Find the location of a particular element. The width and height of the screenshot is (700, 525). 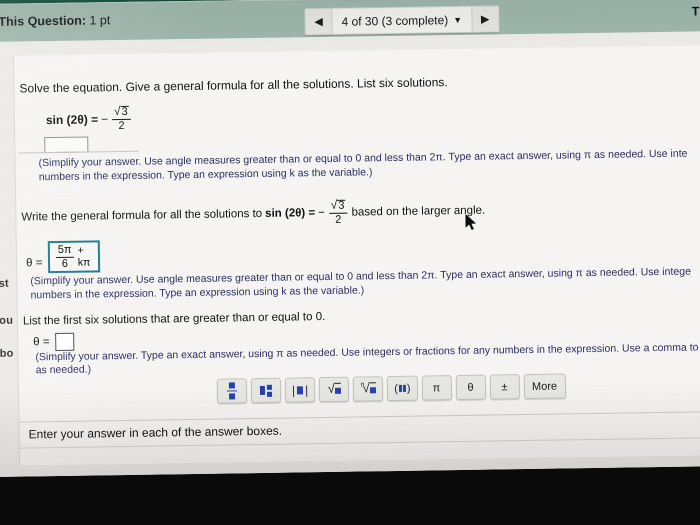

palette-plus-minus-button: ± is located at coordinates (504, 387).